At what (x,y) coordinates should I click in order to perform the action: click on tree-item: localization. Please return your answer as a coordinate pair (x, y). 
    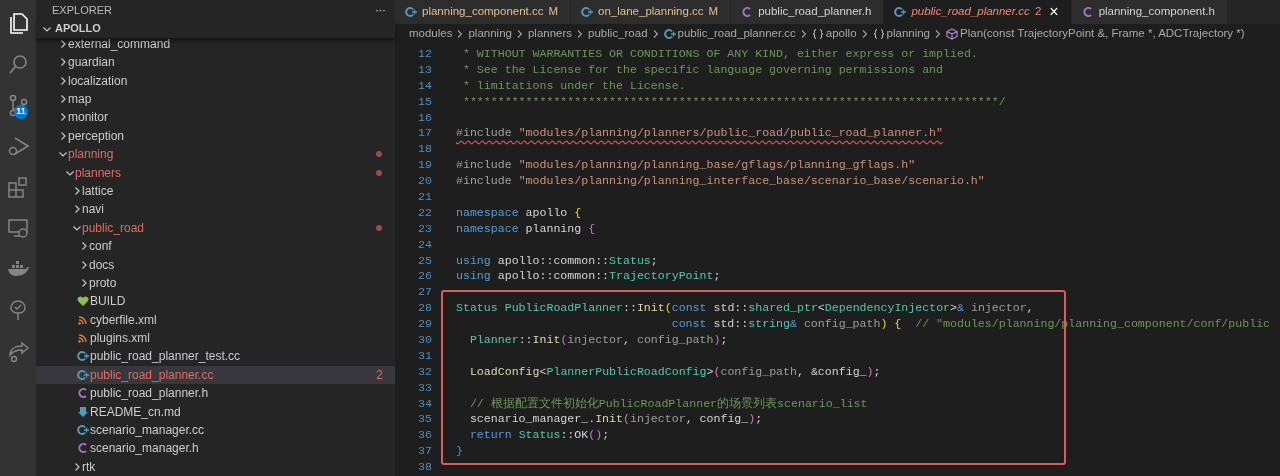
    Looking at the image, I should click on (215, 80).